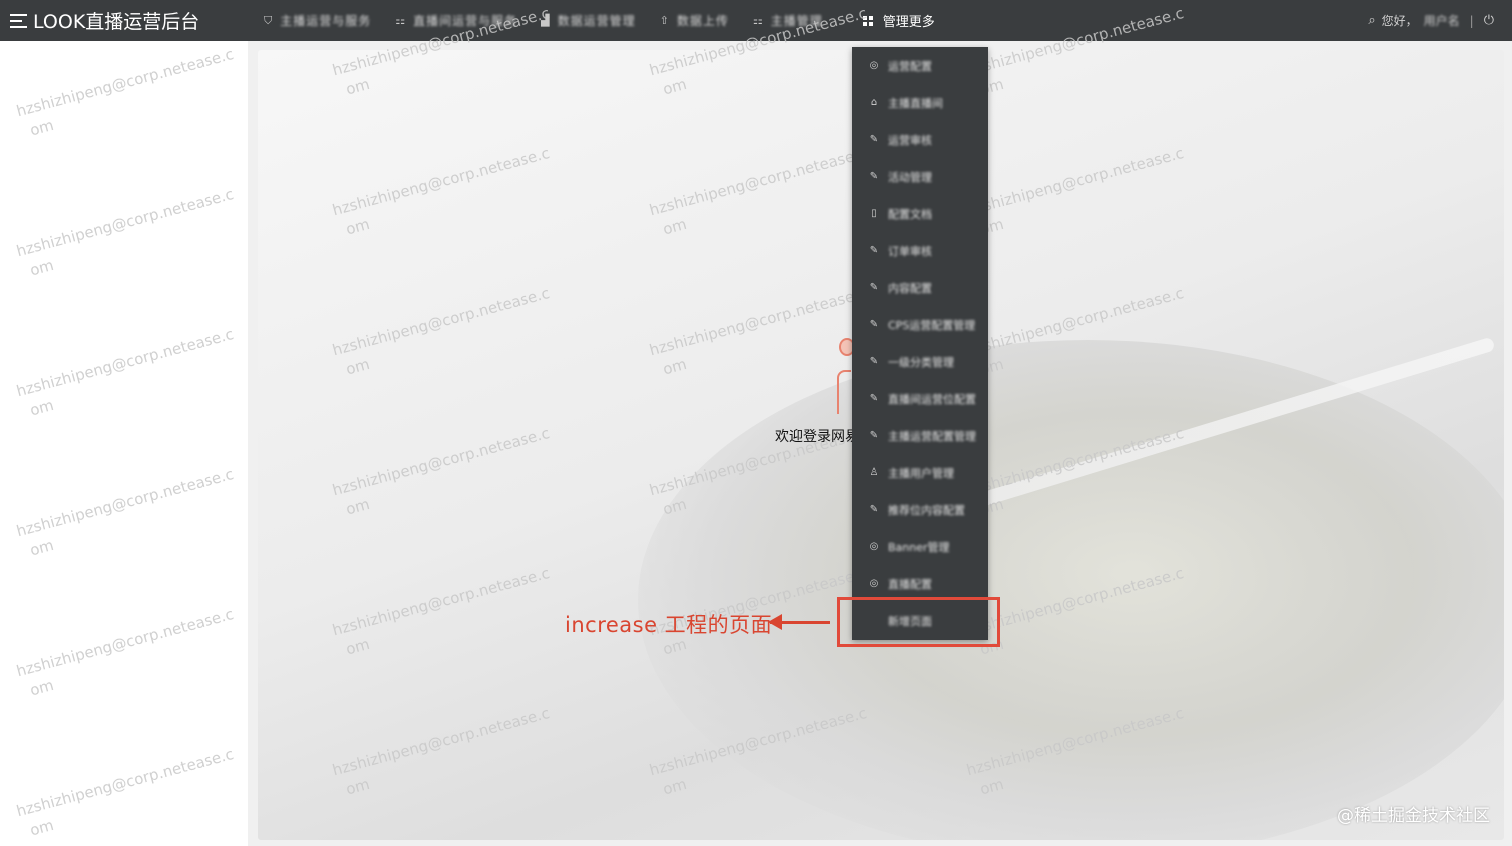 The height and width of the screenshot is (846, 1512). What do you see at coordinates (874, 472) in the screenshot?
I see `user-icon: ♙` at bounding box center [874, 472].